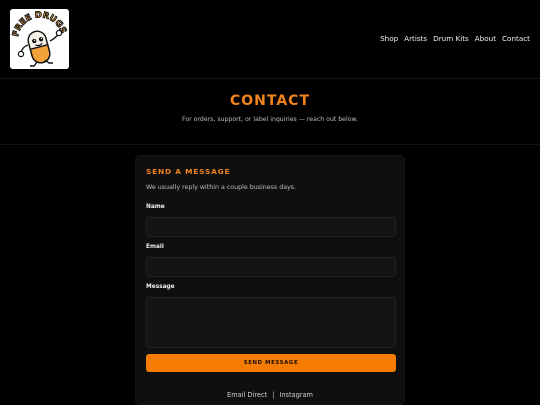 This screenshot has width=540, height=405. What do you see at coordinates (160, 287) in the screenshot?
I see `message-label: Message` at bounding box center [160, 287].